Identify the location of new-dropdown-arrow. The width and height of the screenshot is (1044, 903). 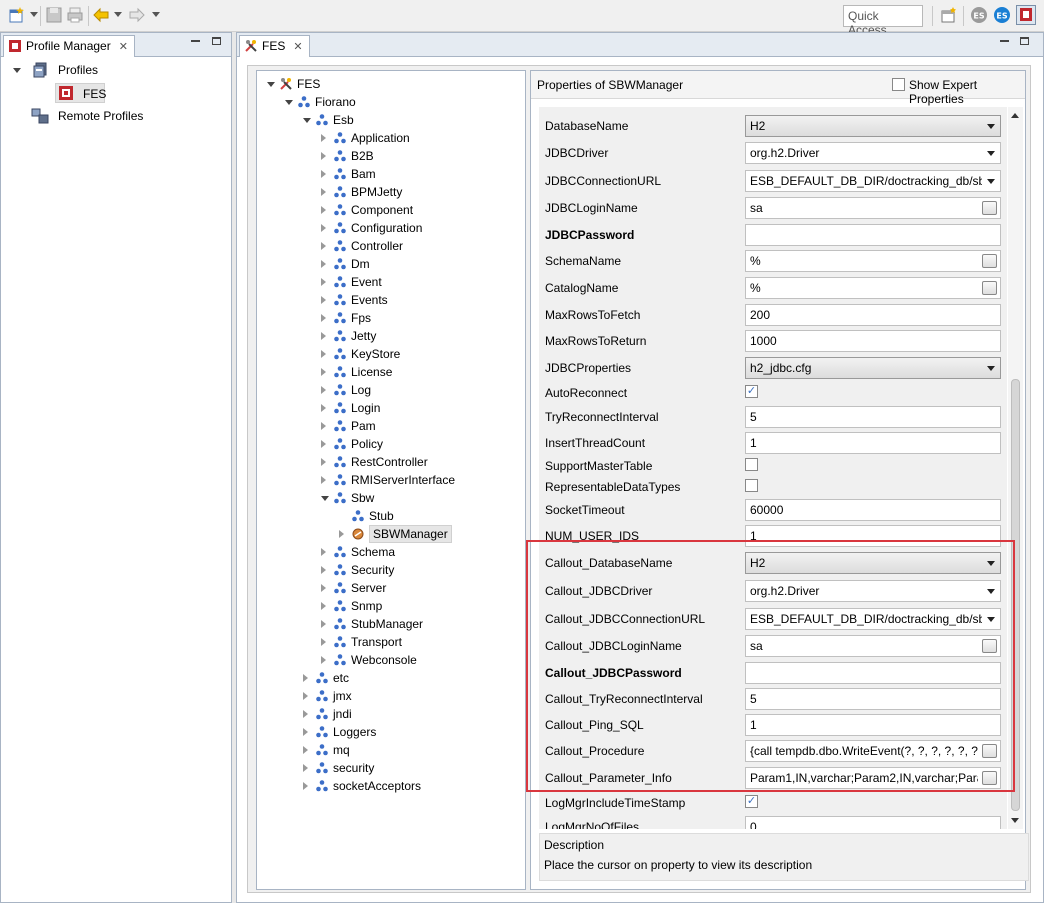
(34, 14).